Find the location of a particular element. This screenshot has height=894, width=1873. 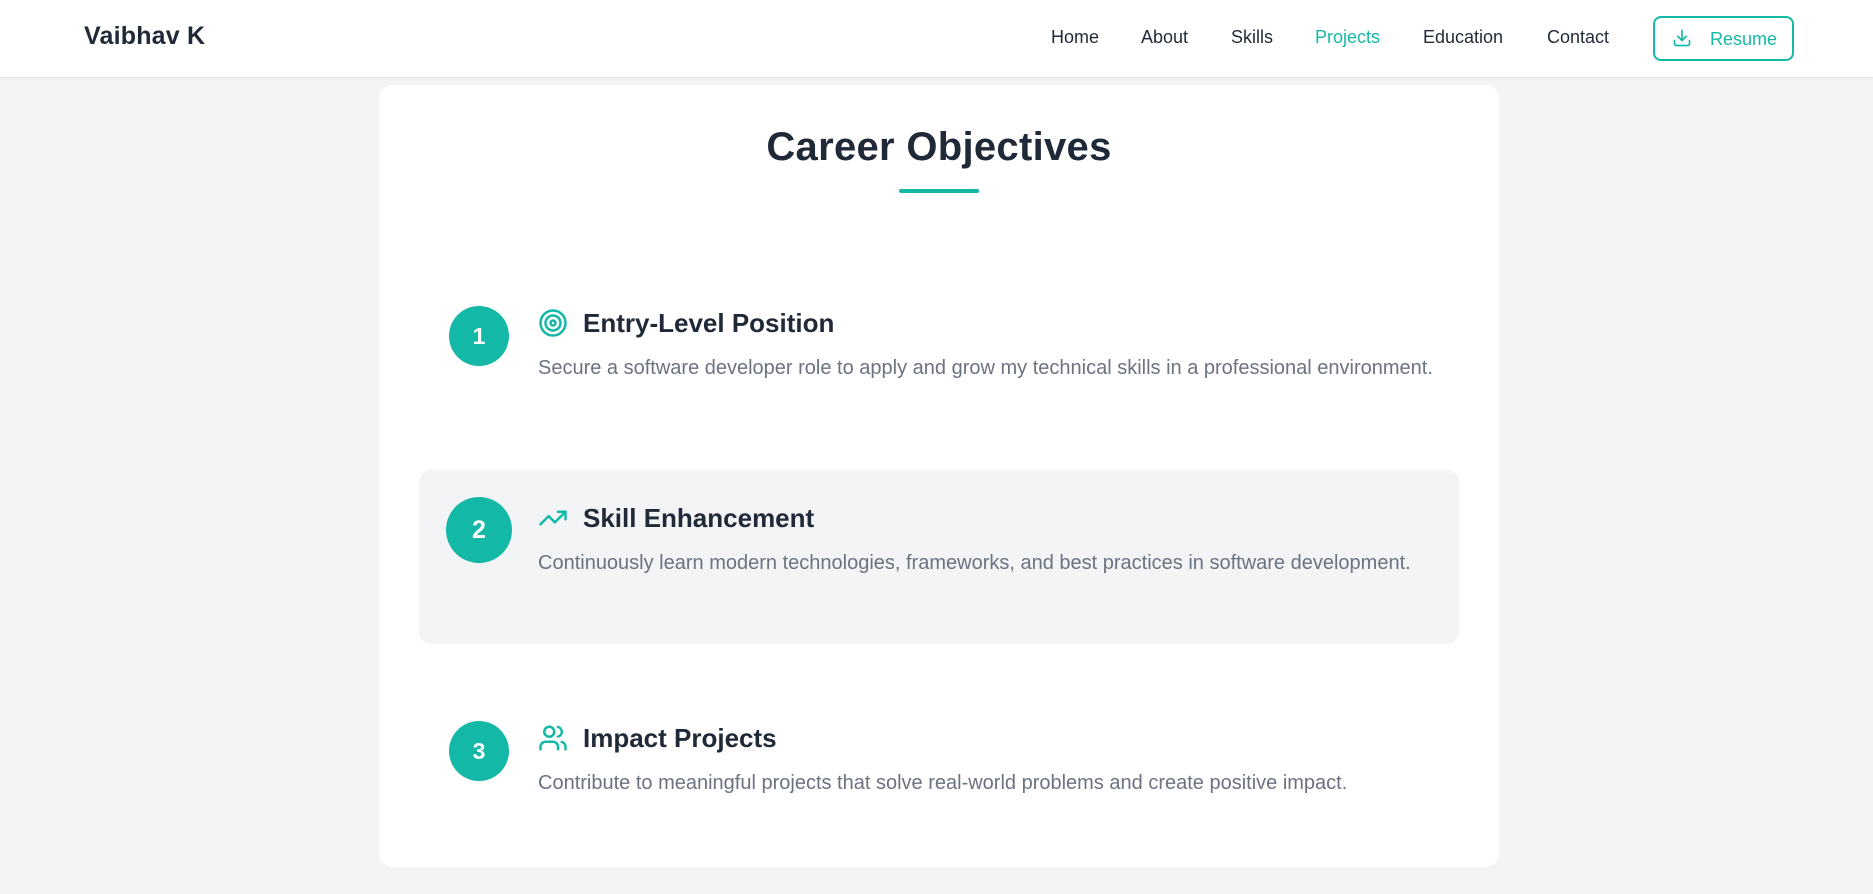

nav-education: Education is located at coordinates (1463, 37).